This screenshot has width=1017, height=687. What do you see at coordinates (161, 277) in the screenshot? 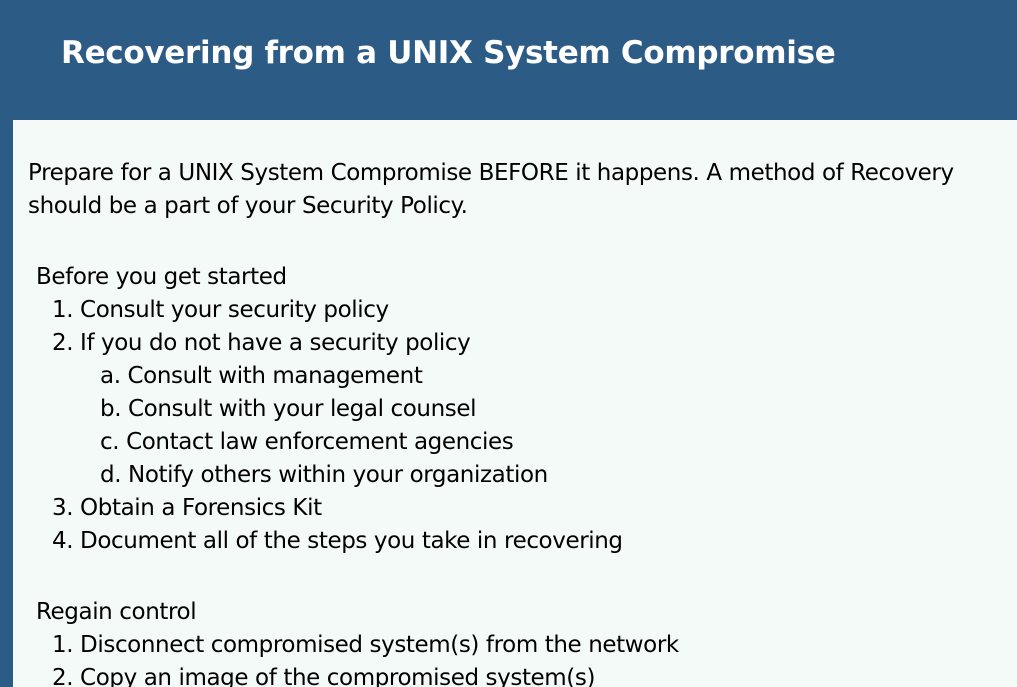
I see `section-heading-before-you-get-started: Before you get started` at bounding box center [161, 277].